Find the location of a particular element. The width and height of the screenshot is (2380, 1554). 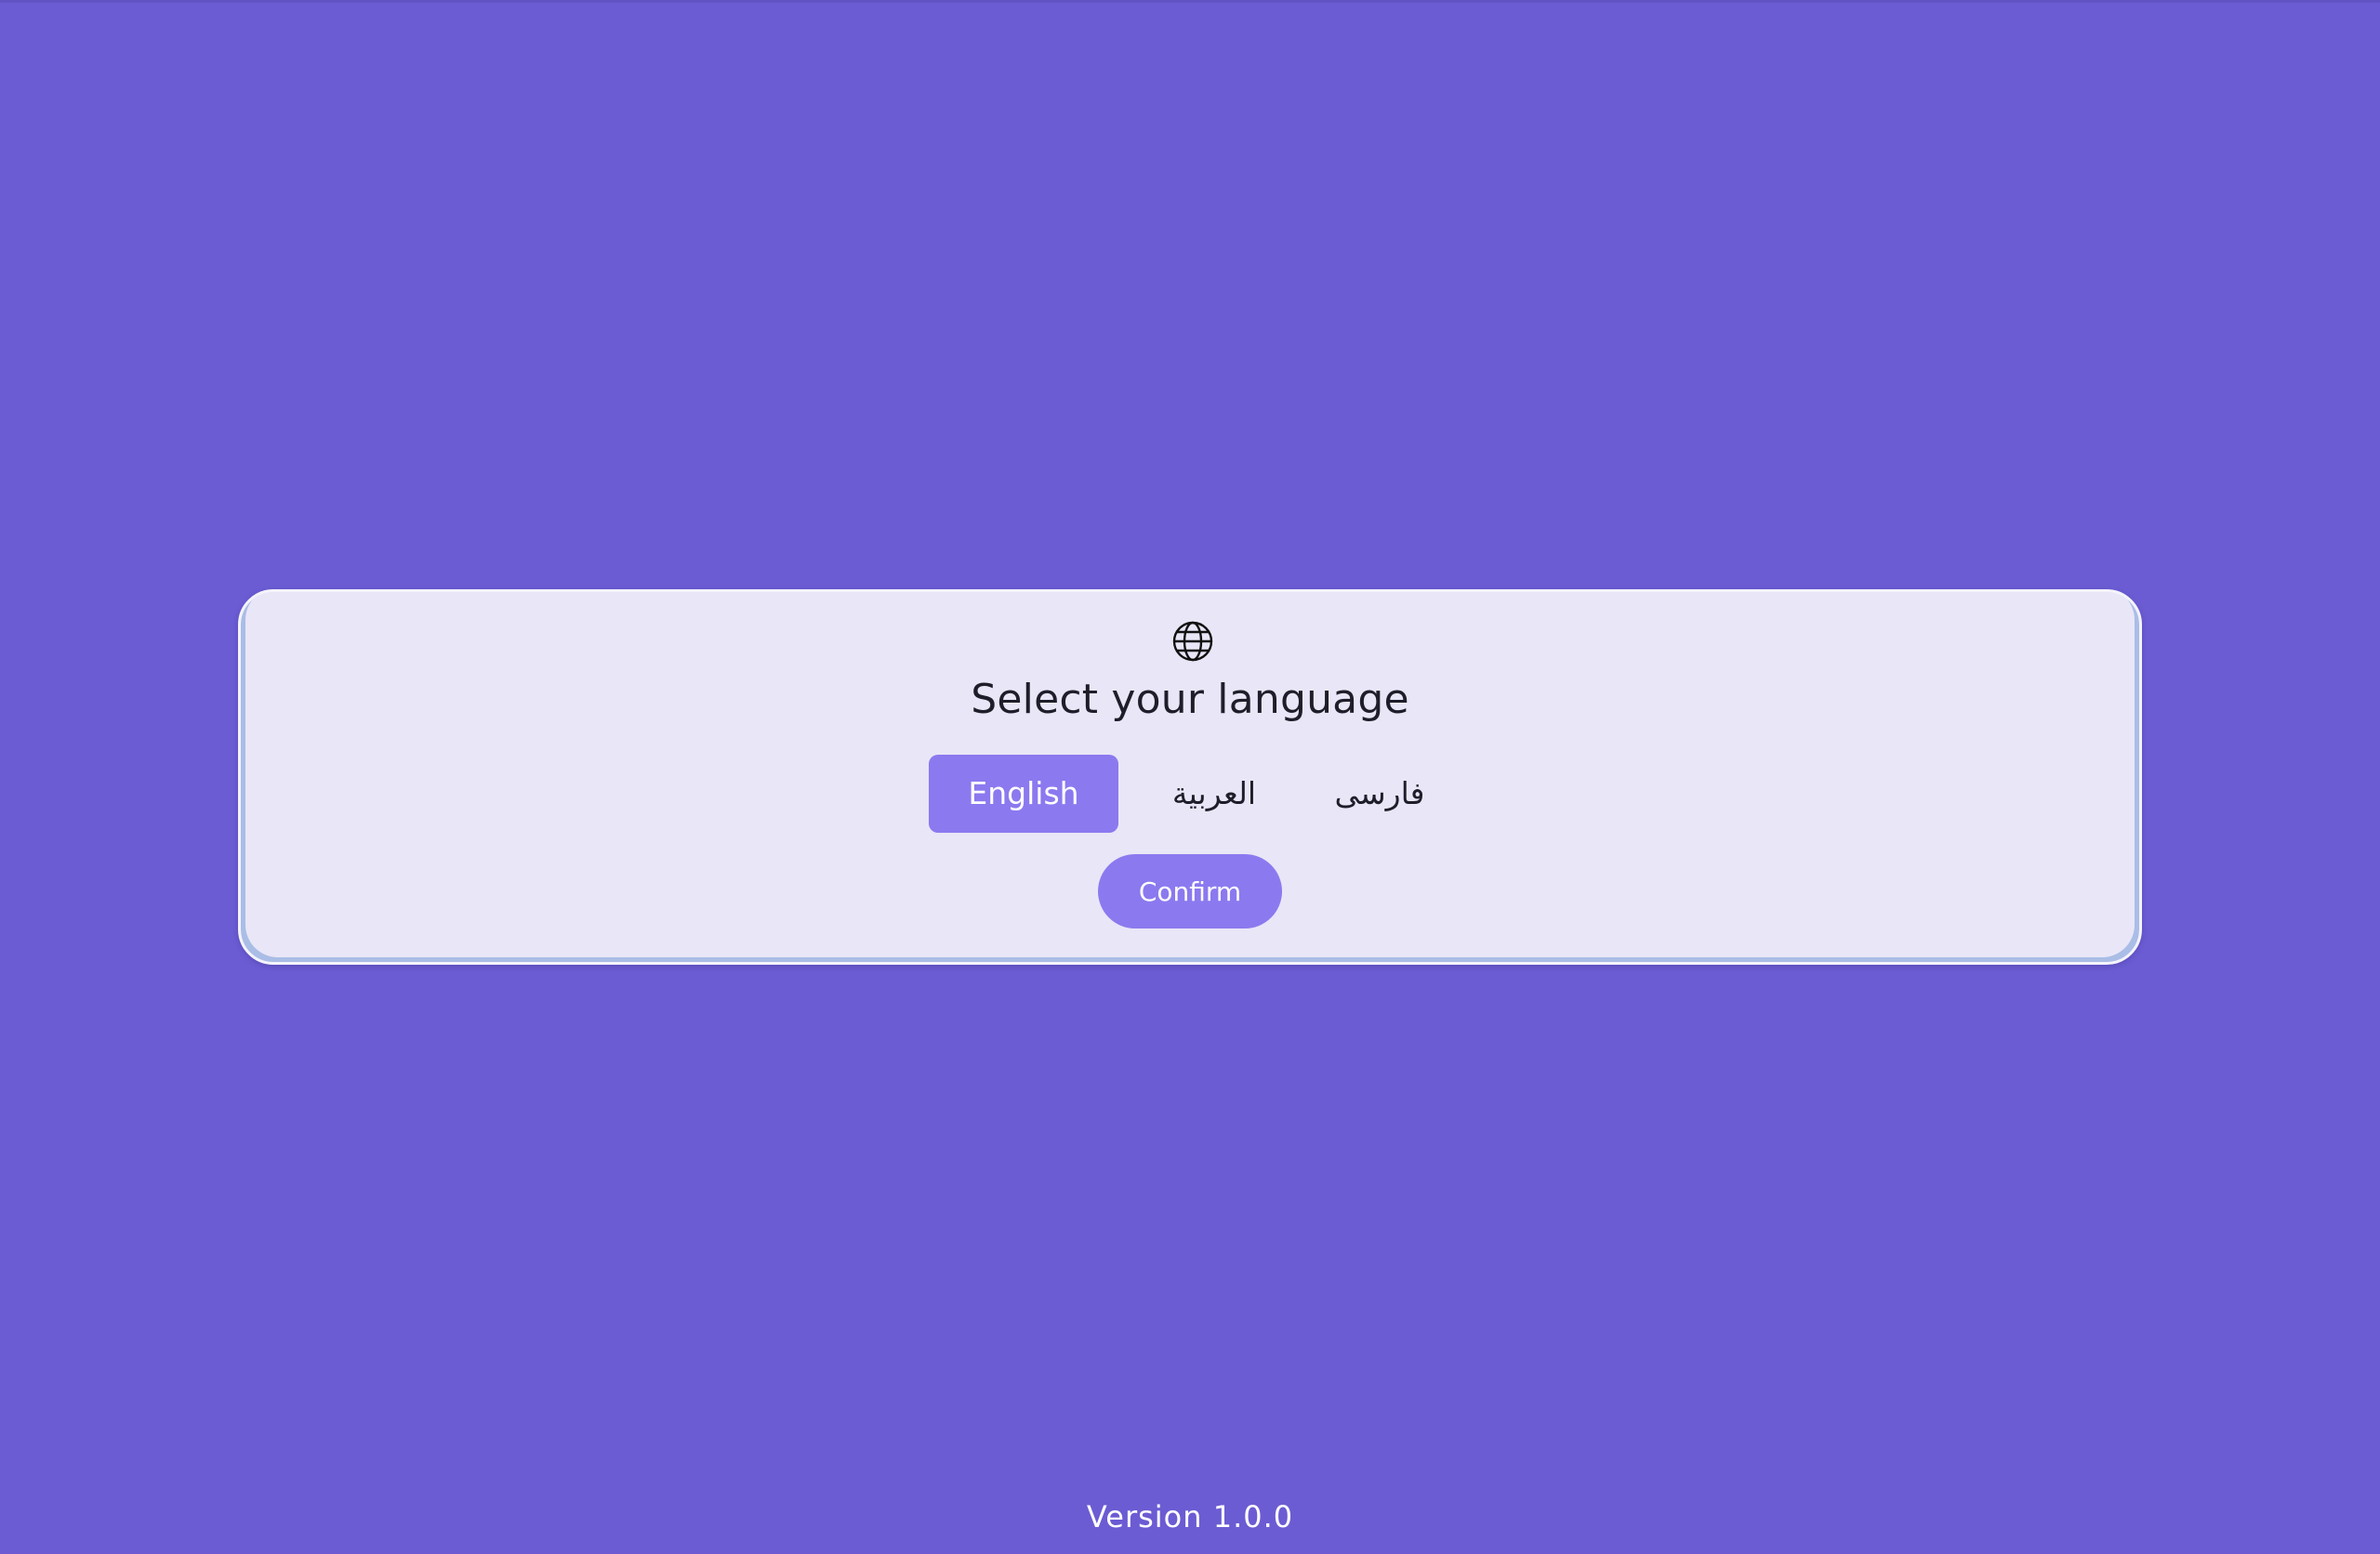

language-option-arabic: العربية is located at coordinates (1214, 794).